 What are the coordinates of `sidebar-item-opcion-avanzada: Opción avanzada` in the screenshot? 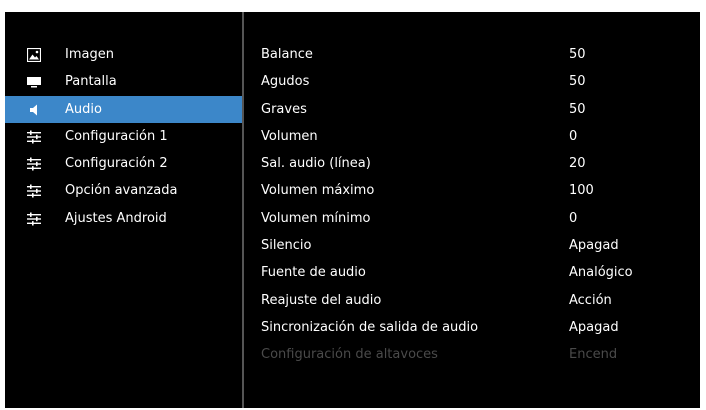 It's located at (123, 190).